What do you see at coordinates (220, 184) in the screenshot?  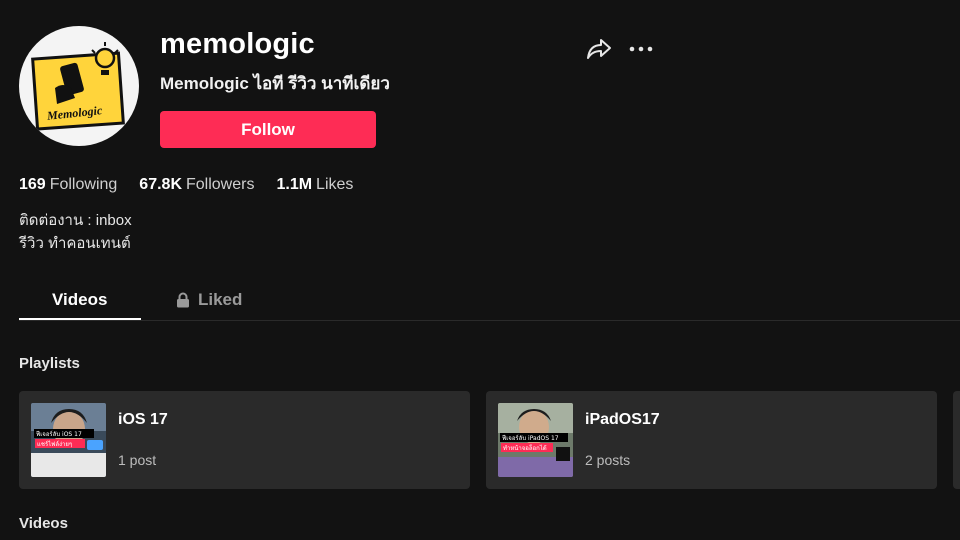 I see `stat-label: Followers` at bounding box center [220, 184].